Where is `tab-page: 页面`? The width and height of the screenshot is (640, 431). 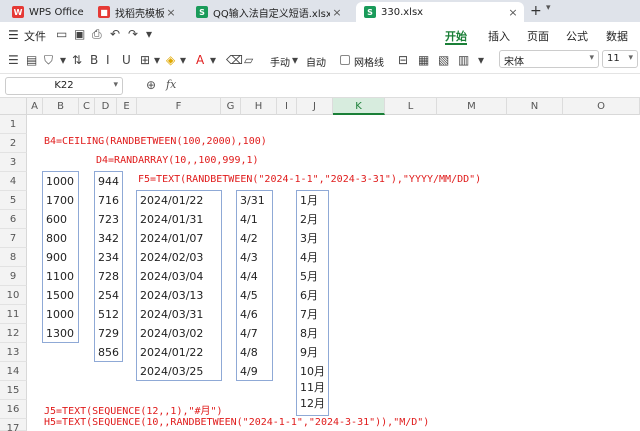 tab-page: 页面 is located at coordinates (538, 36).